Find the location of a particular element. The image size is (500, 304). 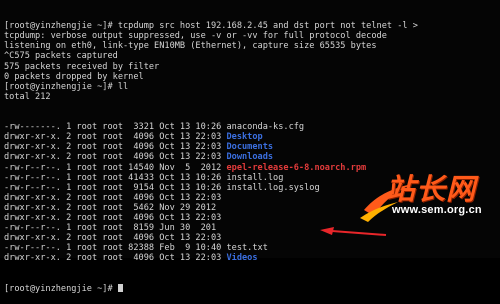

site-watermark: 站长网 www.sem.org.cn is located at coordinates (424, 196).